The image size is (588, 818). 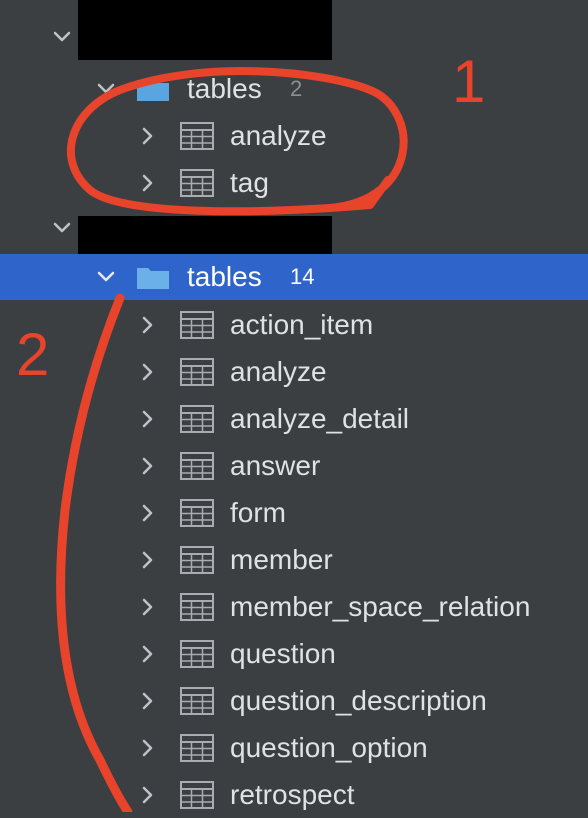 What do you see at coordinates (358, 700) in the screenshot?
I see `table-name: question_description` at bounding box center [358, 700].